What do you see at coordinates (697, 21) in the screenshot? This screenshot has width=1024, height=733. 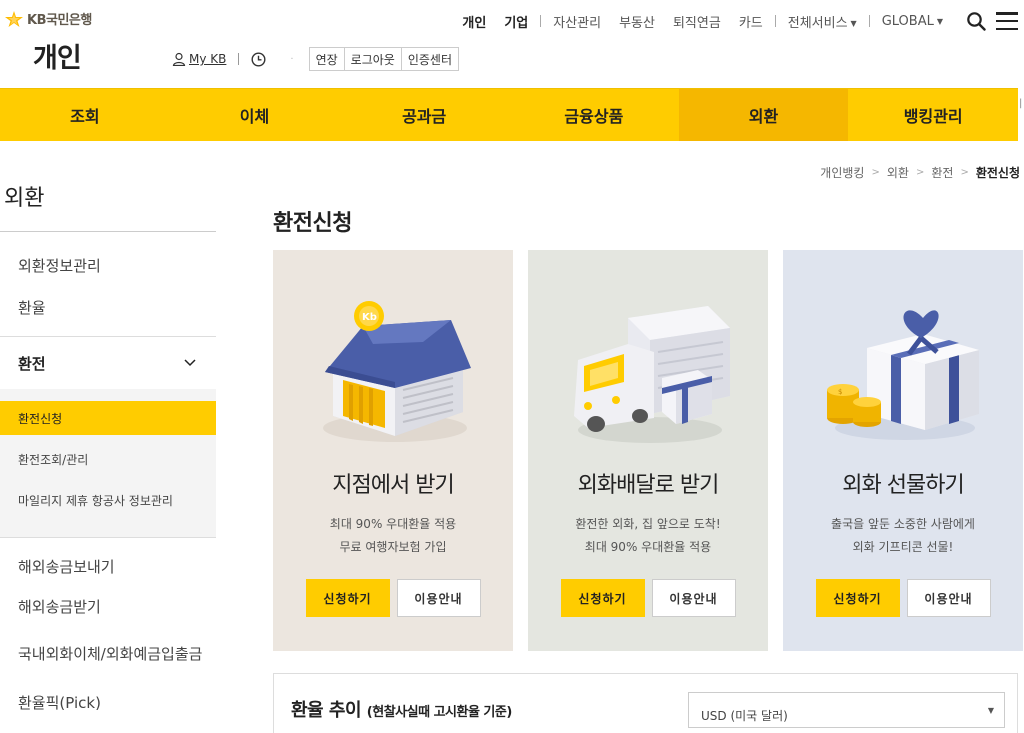 I see `gnb-pension: 퇴직연금` at bounding box center [697, 21].